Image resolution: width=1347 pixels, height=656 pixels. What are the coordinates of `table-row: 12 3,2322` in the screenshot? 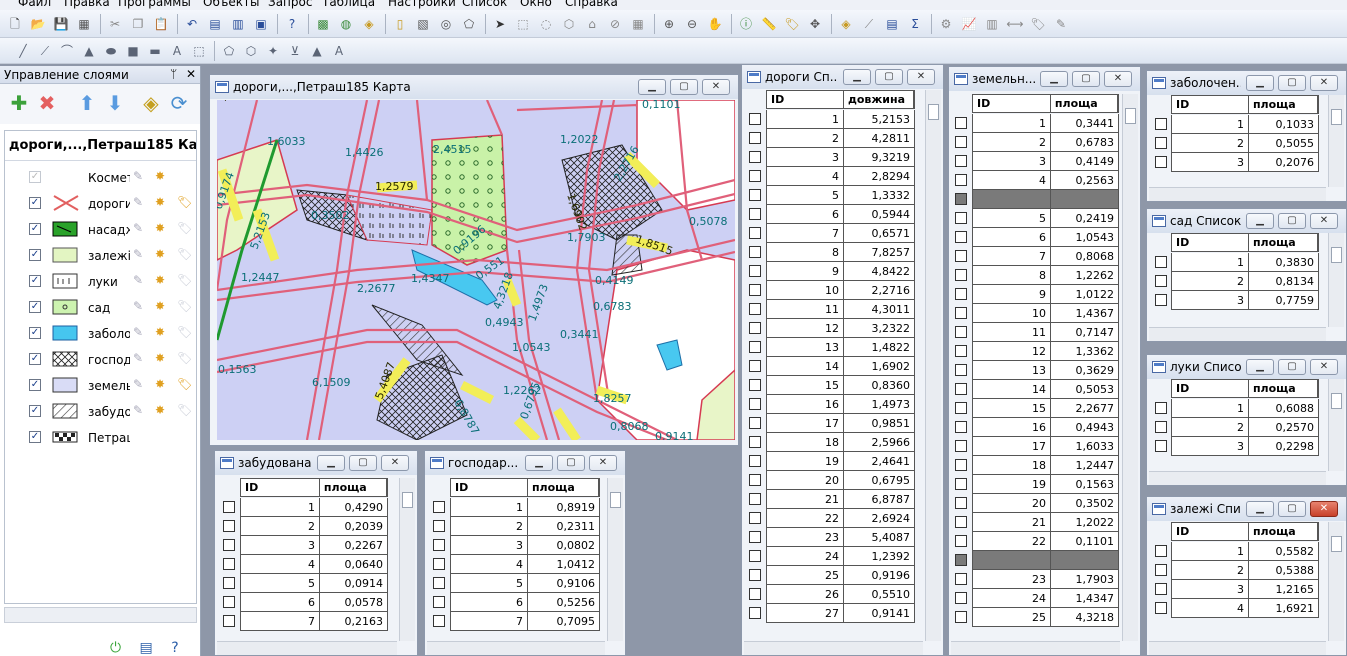 It's located at (828, 328).